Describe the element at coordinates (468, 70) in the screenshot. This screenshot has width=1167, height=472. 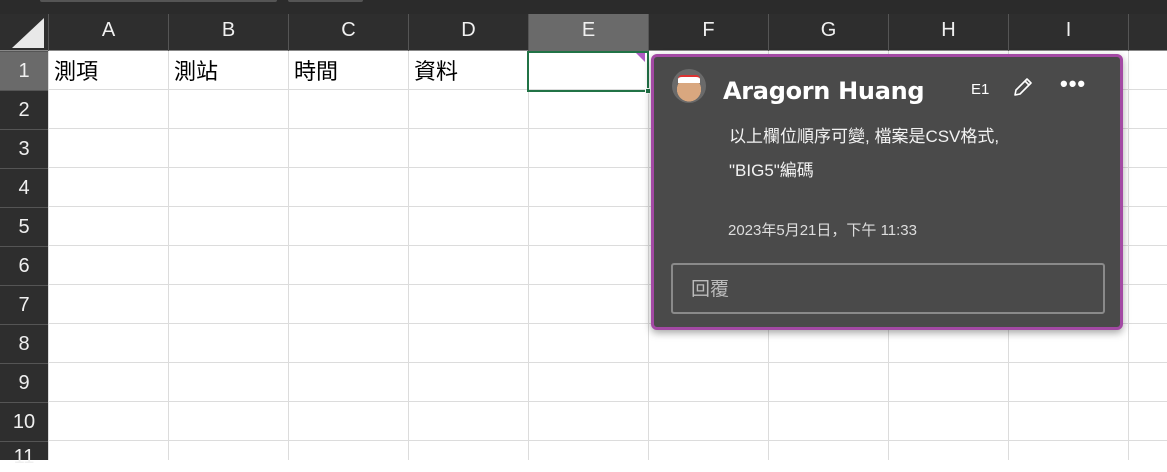
I see `cell-d1: 資料` at that location.